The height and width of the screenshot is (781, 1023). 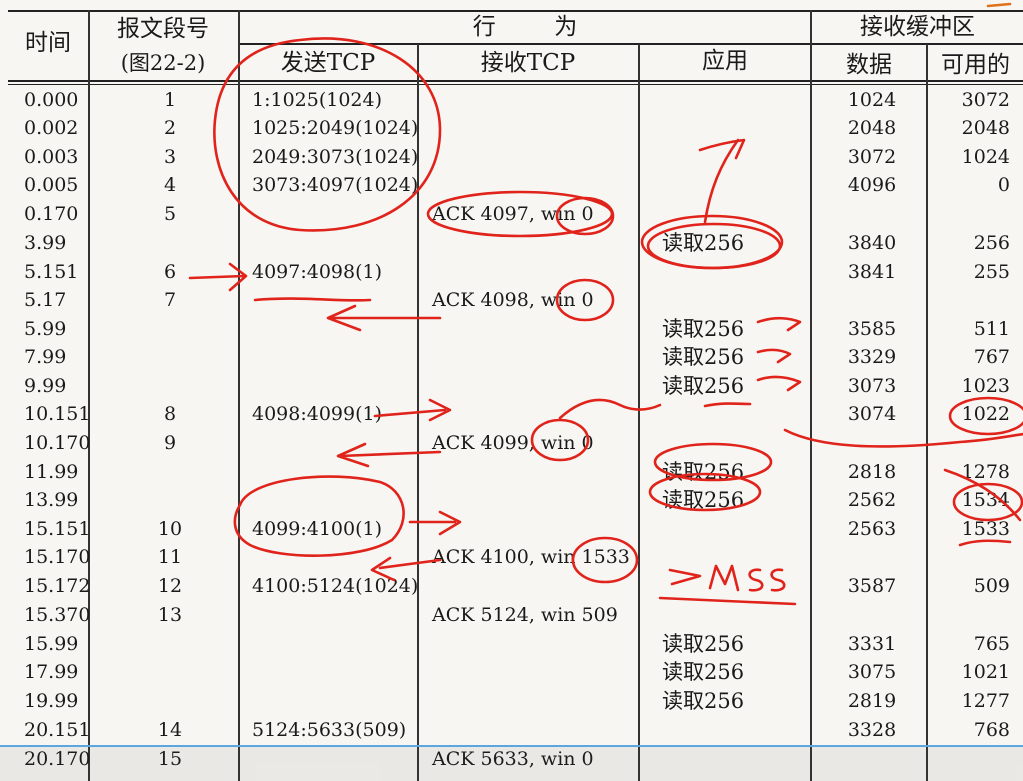 What do you see at coordinates (872, 500) in the screenshot?
I see `buffer-data-cell: 2562` at bounding box center [872, 500].